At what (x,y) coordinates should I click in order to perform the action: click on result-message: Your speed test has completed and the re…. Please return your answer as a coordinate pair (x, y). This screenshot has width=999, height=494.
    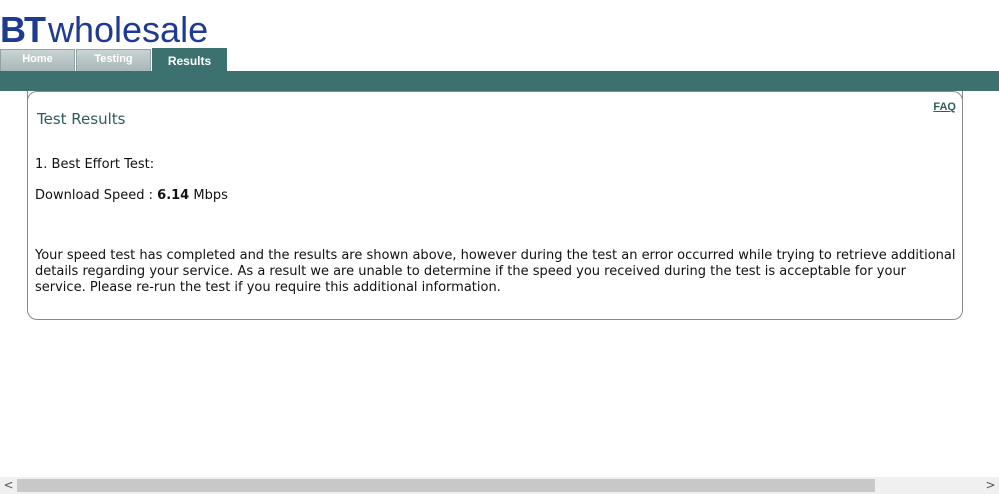
    Looking at the image, I should click on (495, 271).